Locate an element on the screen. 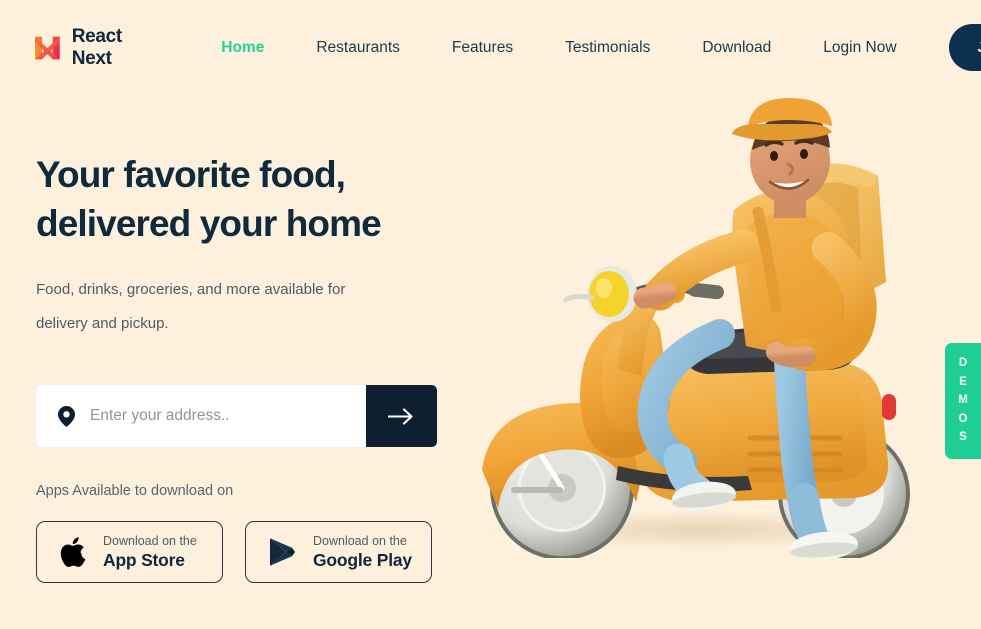  google-play-big-label: Google Play is located at coordinates (362, 560).